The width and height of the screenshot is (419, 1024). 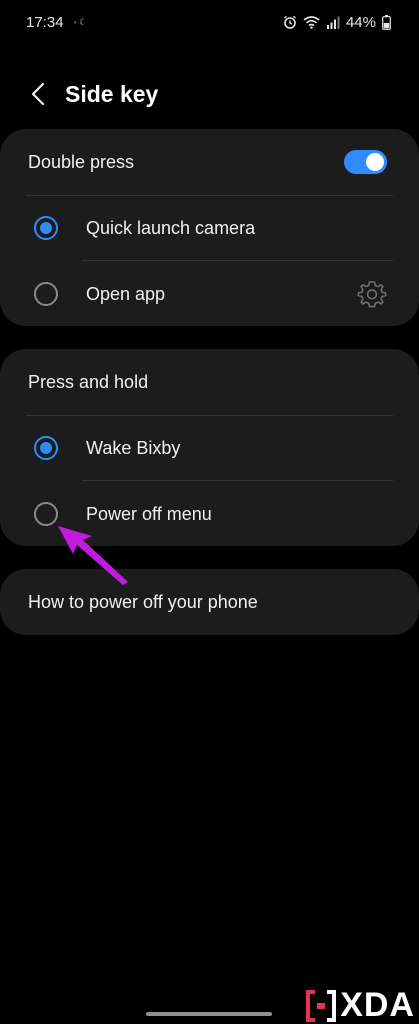 What do you see at coordinates (290, 22) in the screenshot?
I see `alarm-icon` at bounding box center [290, 22].